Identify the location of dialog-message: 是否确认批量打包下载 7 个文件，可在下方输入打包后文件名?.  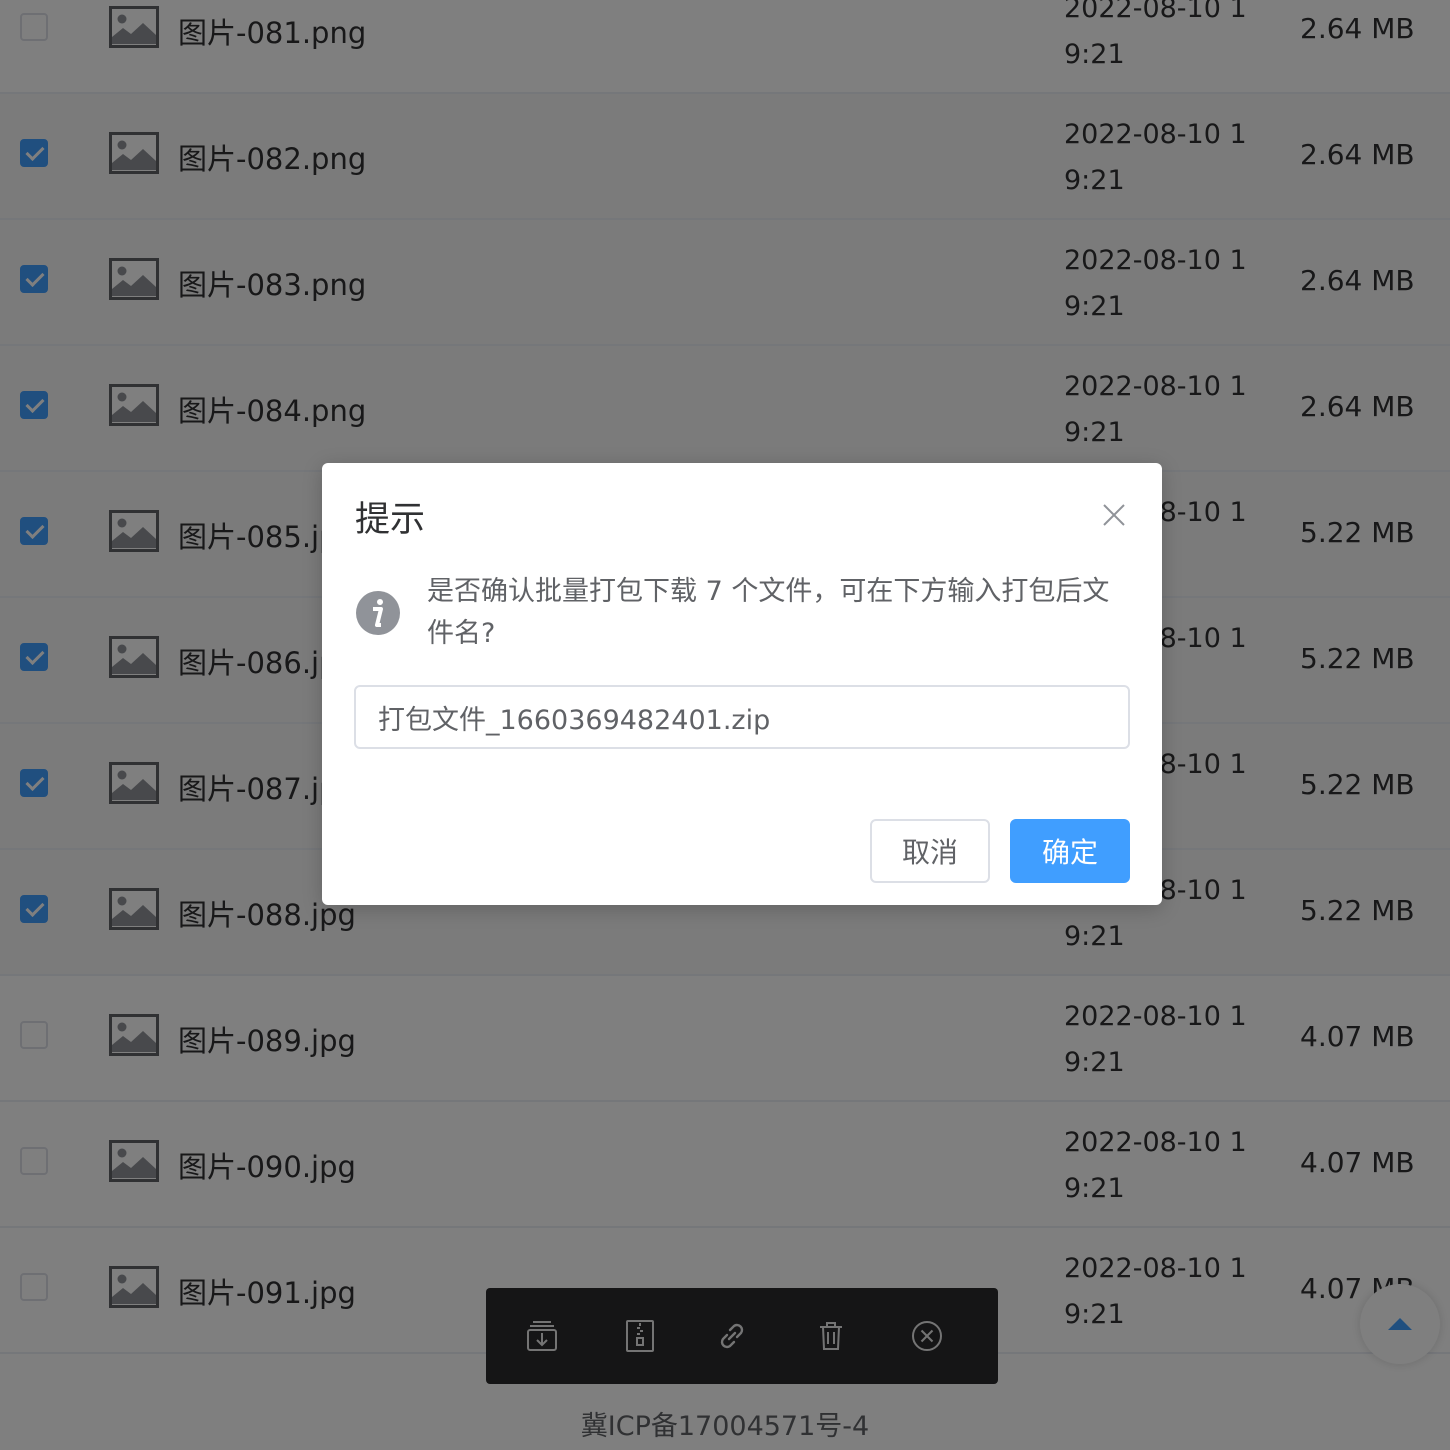
(768, 612).